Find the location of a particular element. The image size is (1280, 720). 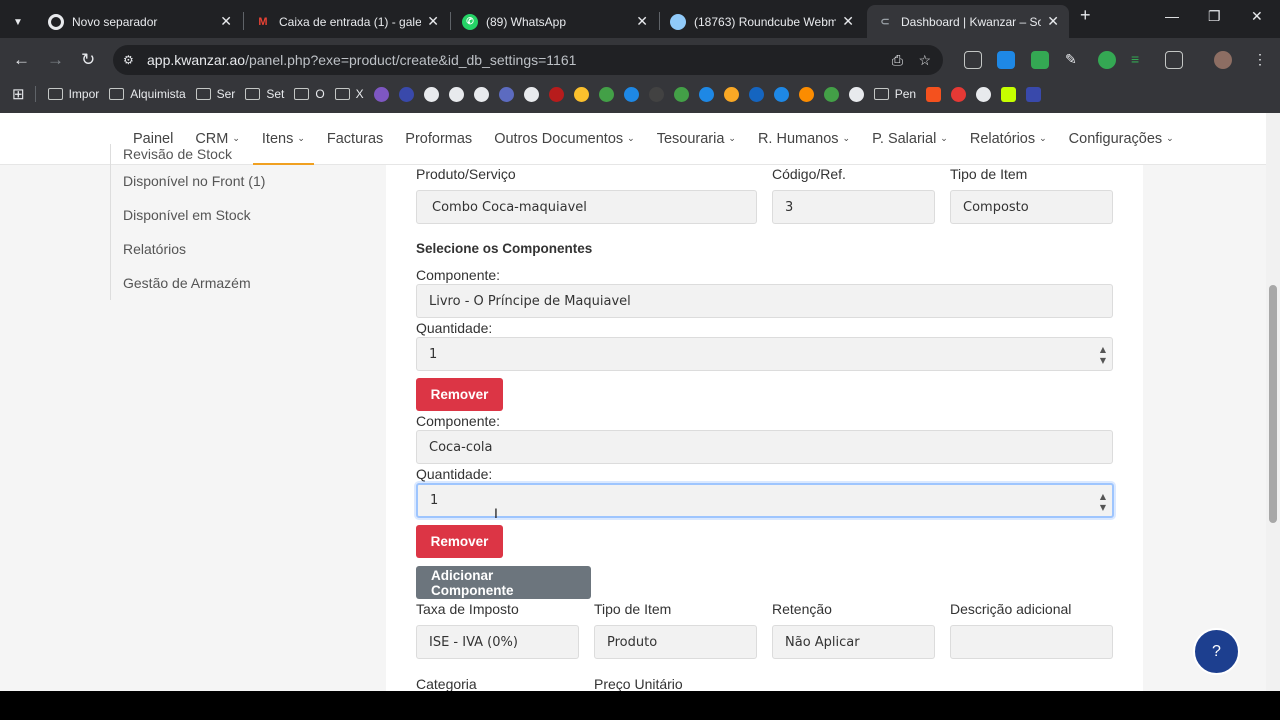

grammarly-icon is located at coordinates (1107, 60).